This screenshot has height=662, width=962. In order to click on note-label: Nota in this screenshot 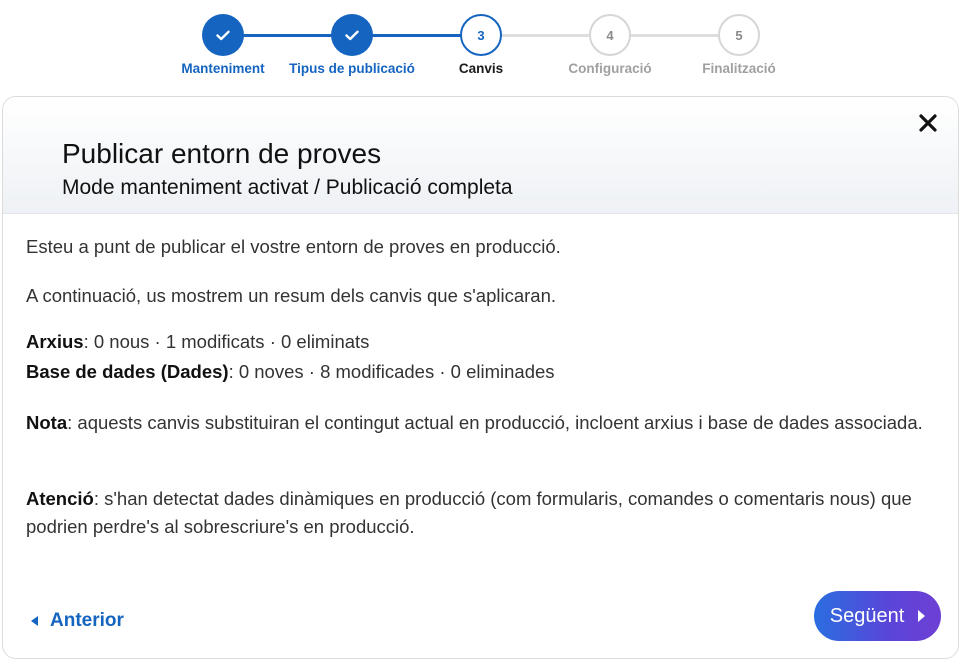, I will do `click(47, 422)`.